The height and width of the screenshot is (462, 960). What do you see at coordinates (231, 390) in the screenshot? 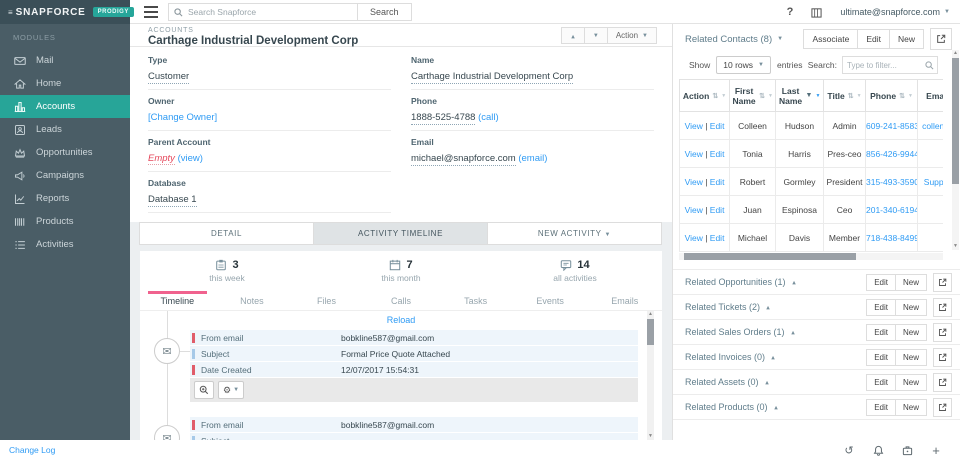
I see `gear-dropdown-button: ⚙ ▼` at bounding box center [231, 390].